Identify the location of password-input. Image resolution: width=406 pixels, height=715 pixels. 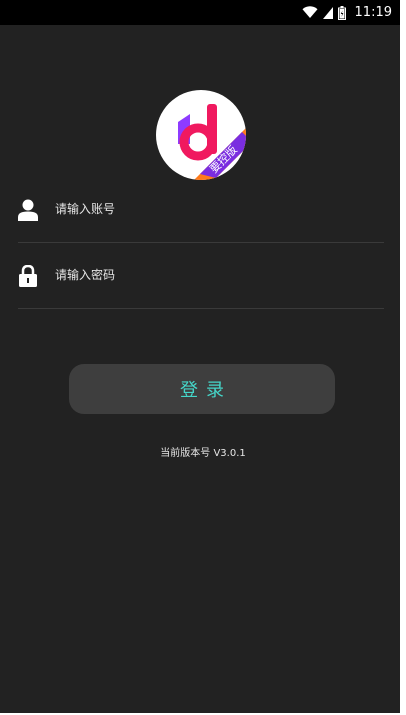
(205, 275).